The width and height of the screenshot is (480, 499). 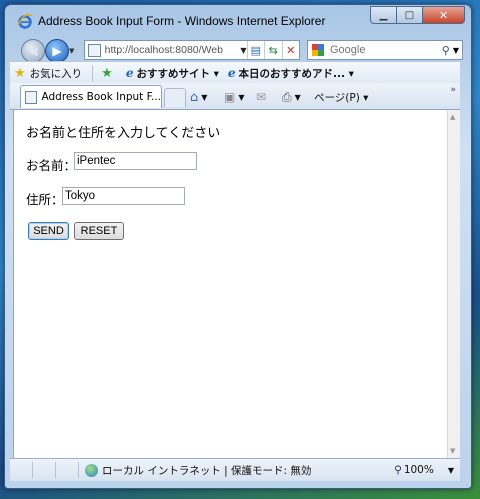 I want to click on recent-pages-dropdown: ▼, so click(x=71, y=51).